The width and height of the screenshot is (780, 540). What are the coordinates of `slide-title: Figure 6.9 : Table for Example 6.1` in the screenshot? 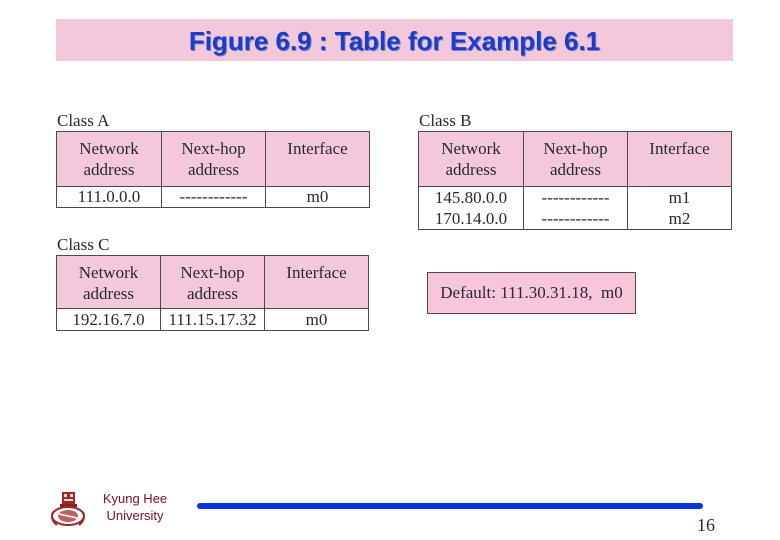 It's located at (394, 40).